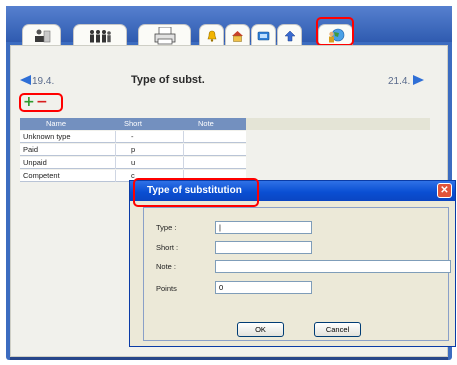 The image size is (457, 365). I want to click on table-row: Paid p, so click(133, 150).